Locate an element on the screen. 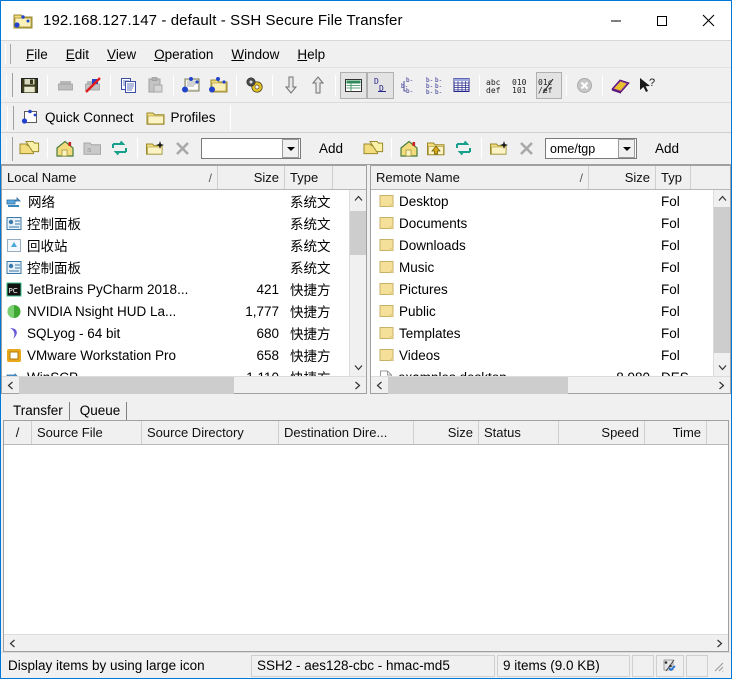  print-setup-icon is located at coordinates (92, 85).